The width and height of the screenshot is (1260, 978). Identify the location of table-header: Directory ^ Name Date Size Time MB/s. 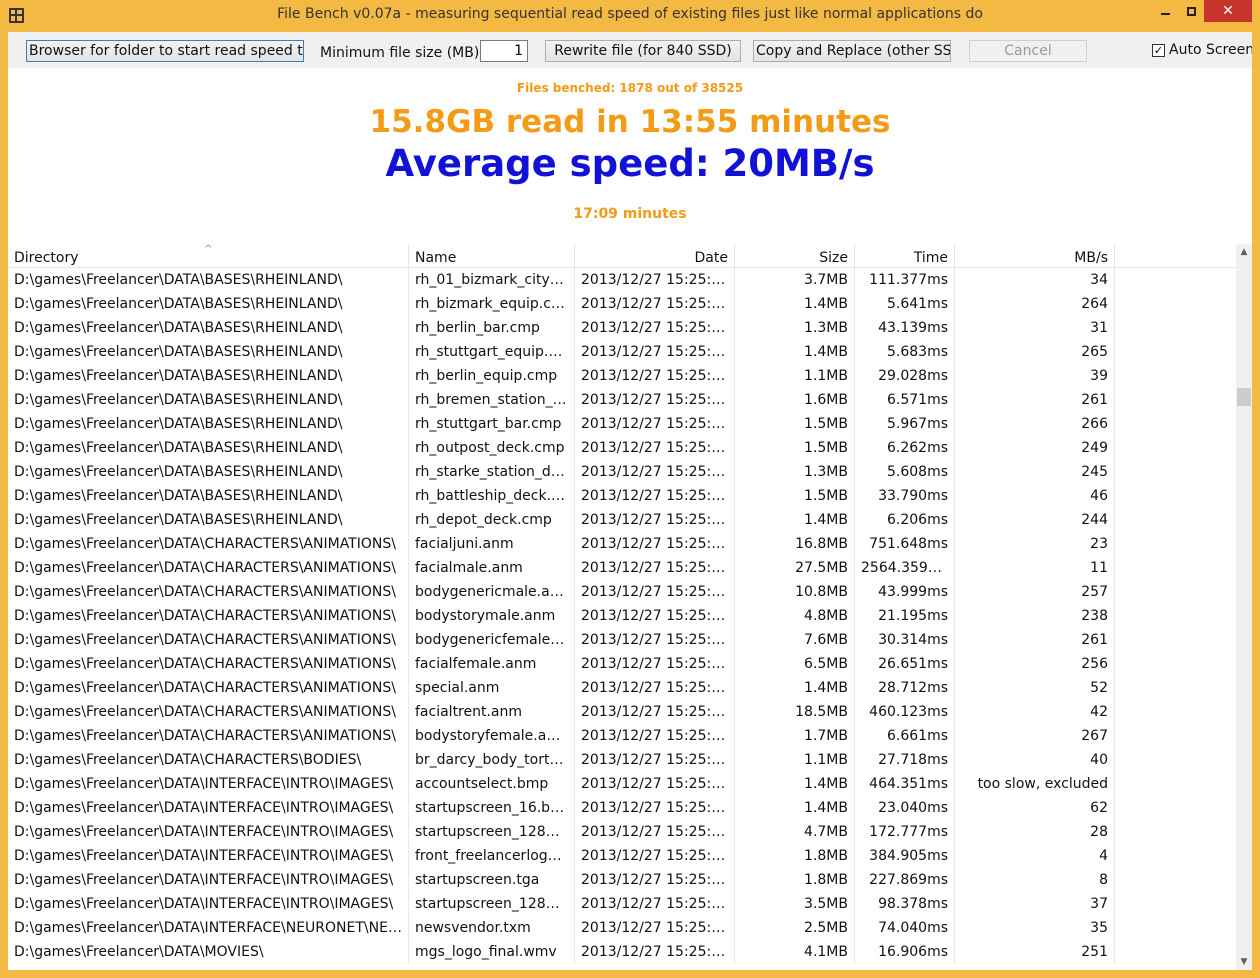
(622, 256).